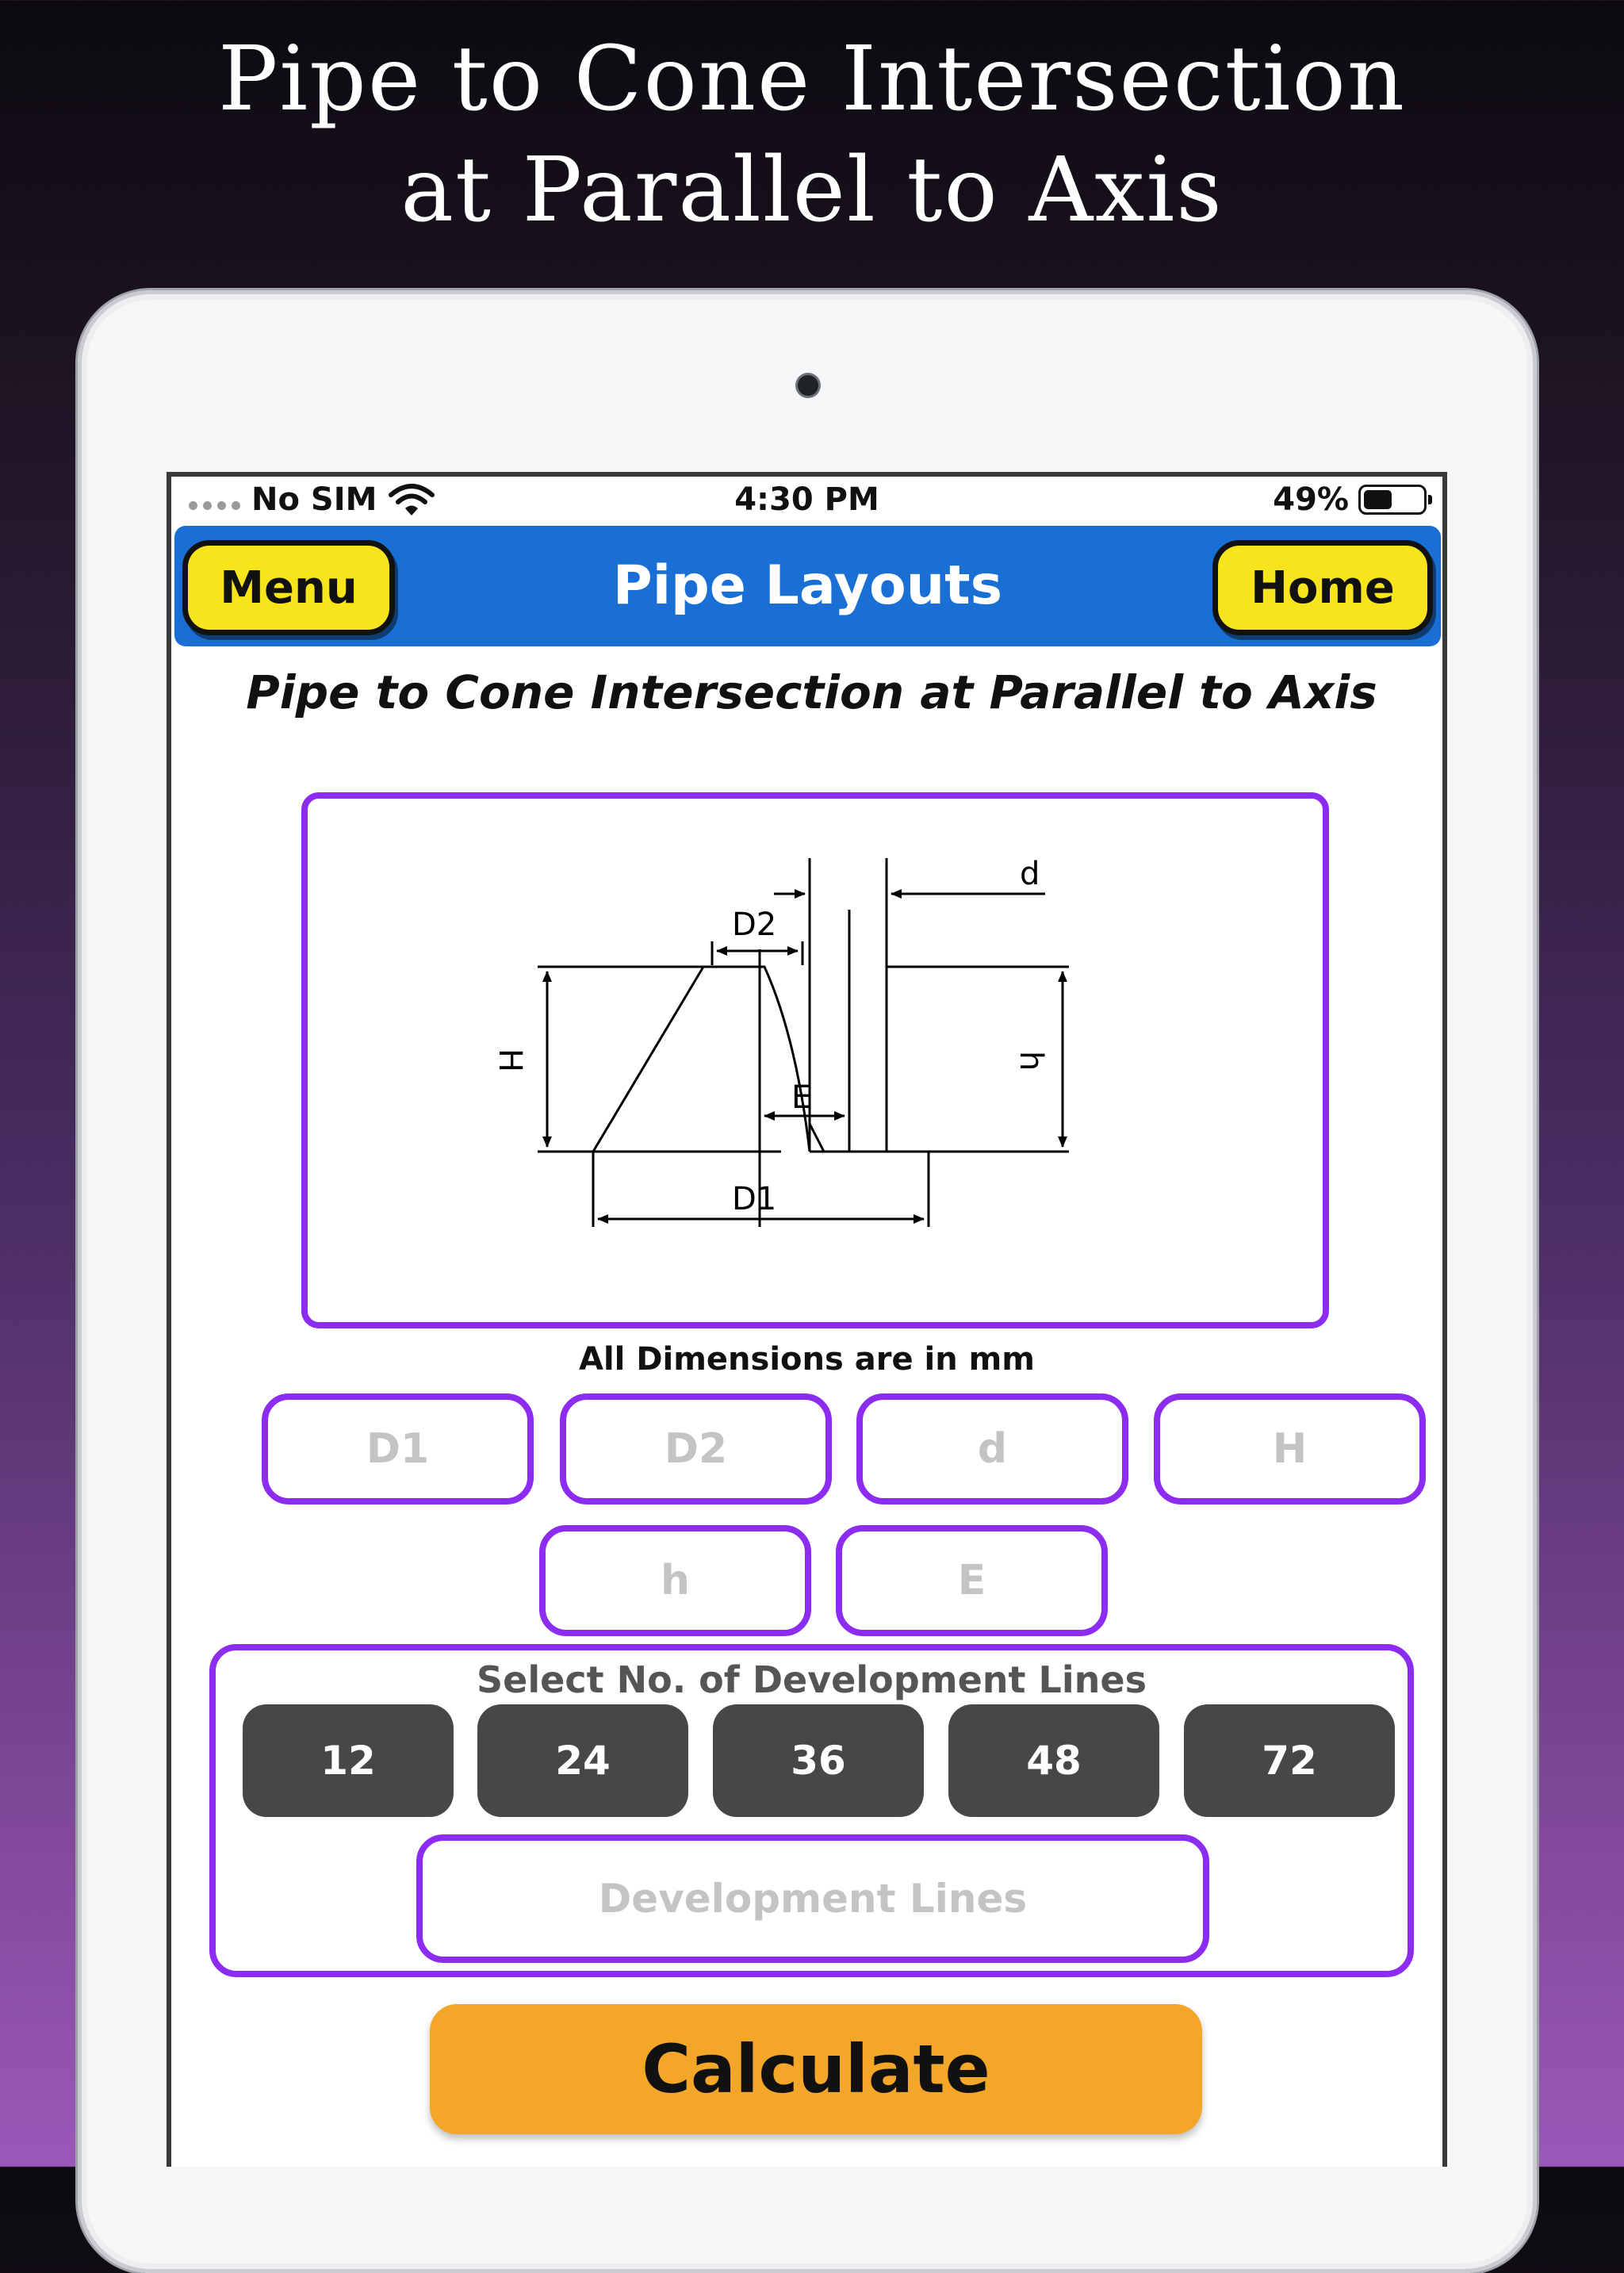 Image resolution: width=1624 pixels, height=2273 pixels. I want to click on small-d-input, so click(992, 1448).